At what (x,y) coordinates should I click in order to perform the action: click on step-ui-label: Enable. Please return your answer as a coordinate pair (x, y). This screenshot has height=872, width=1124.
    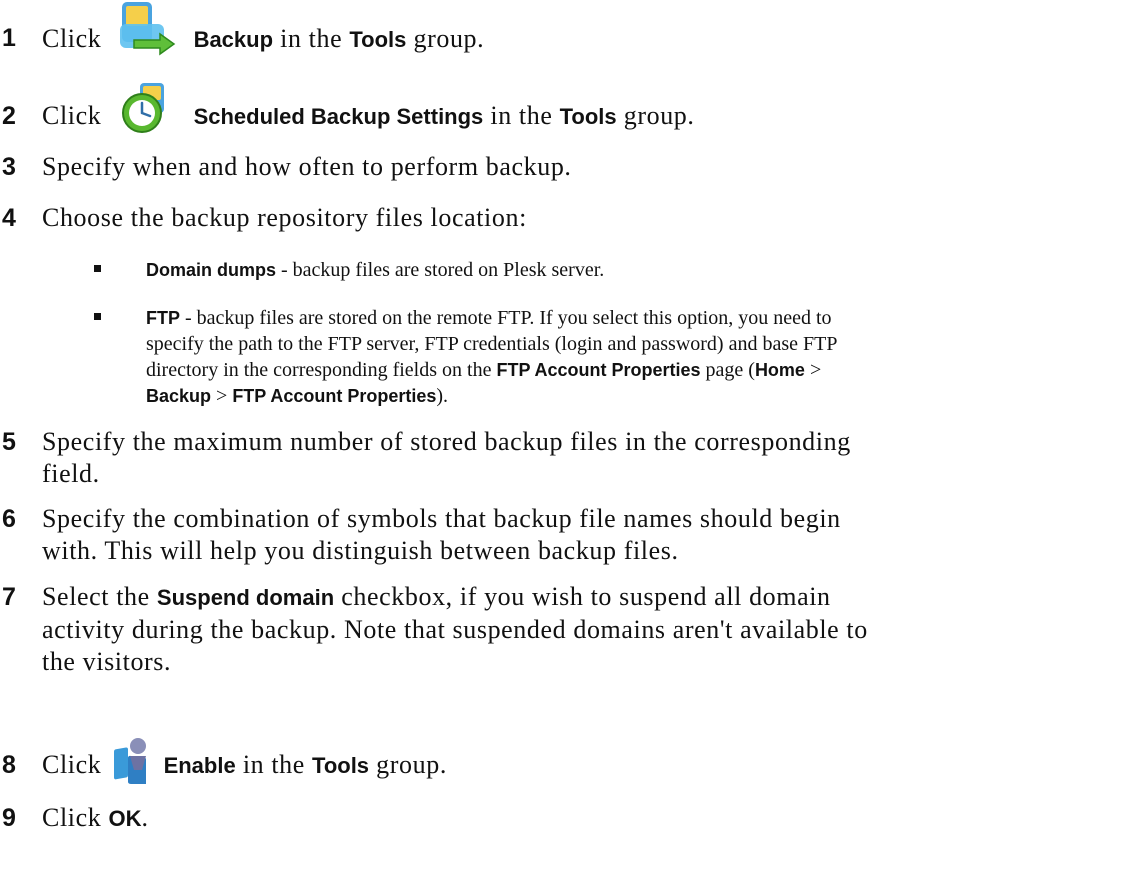
    Looking at the image, I should click on (199, 765).